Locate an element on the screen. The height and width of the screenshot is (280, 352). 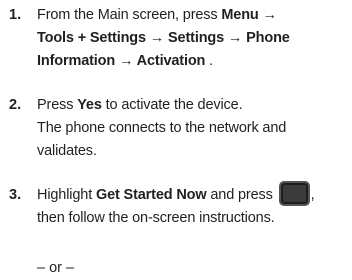
step-number: 1. is located at coordinates (15, 15).